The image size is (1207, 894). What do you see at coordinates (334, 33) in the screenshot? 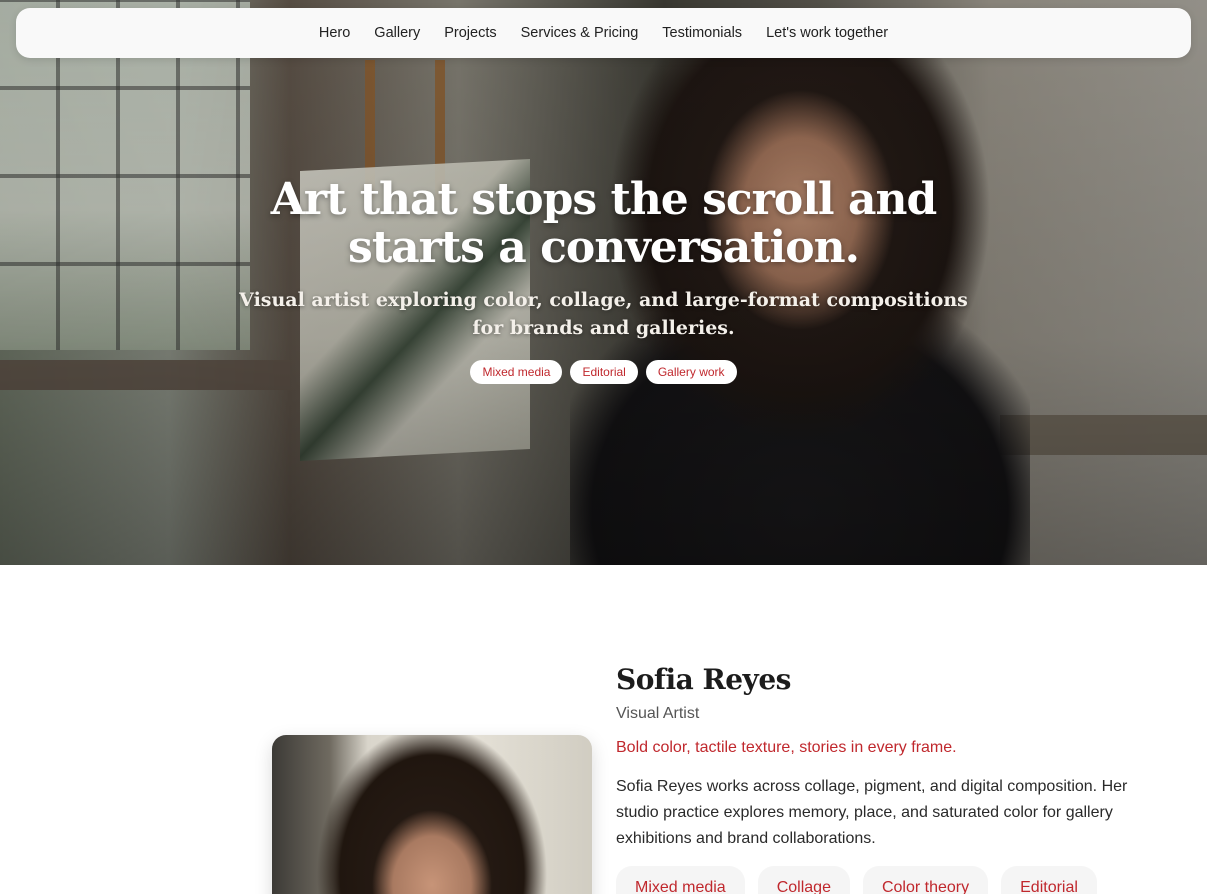
I see `nav-link-hero: Hero` at bounding box center [334, 33].